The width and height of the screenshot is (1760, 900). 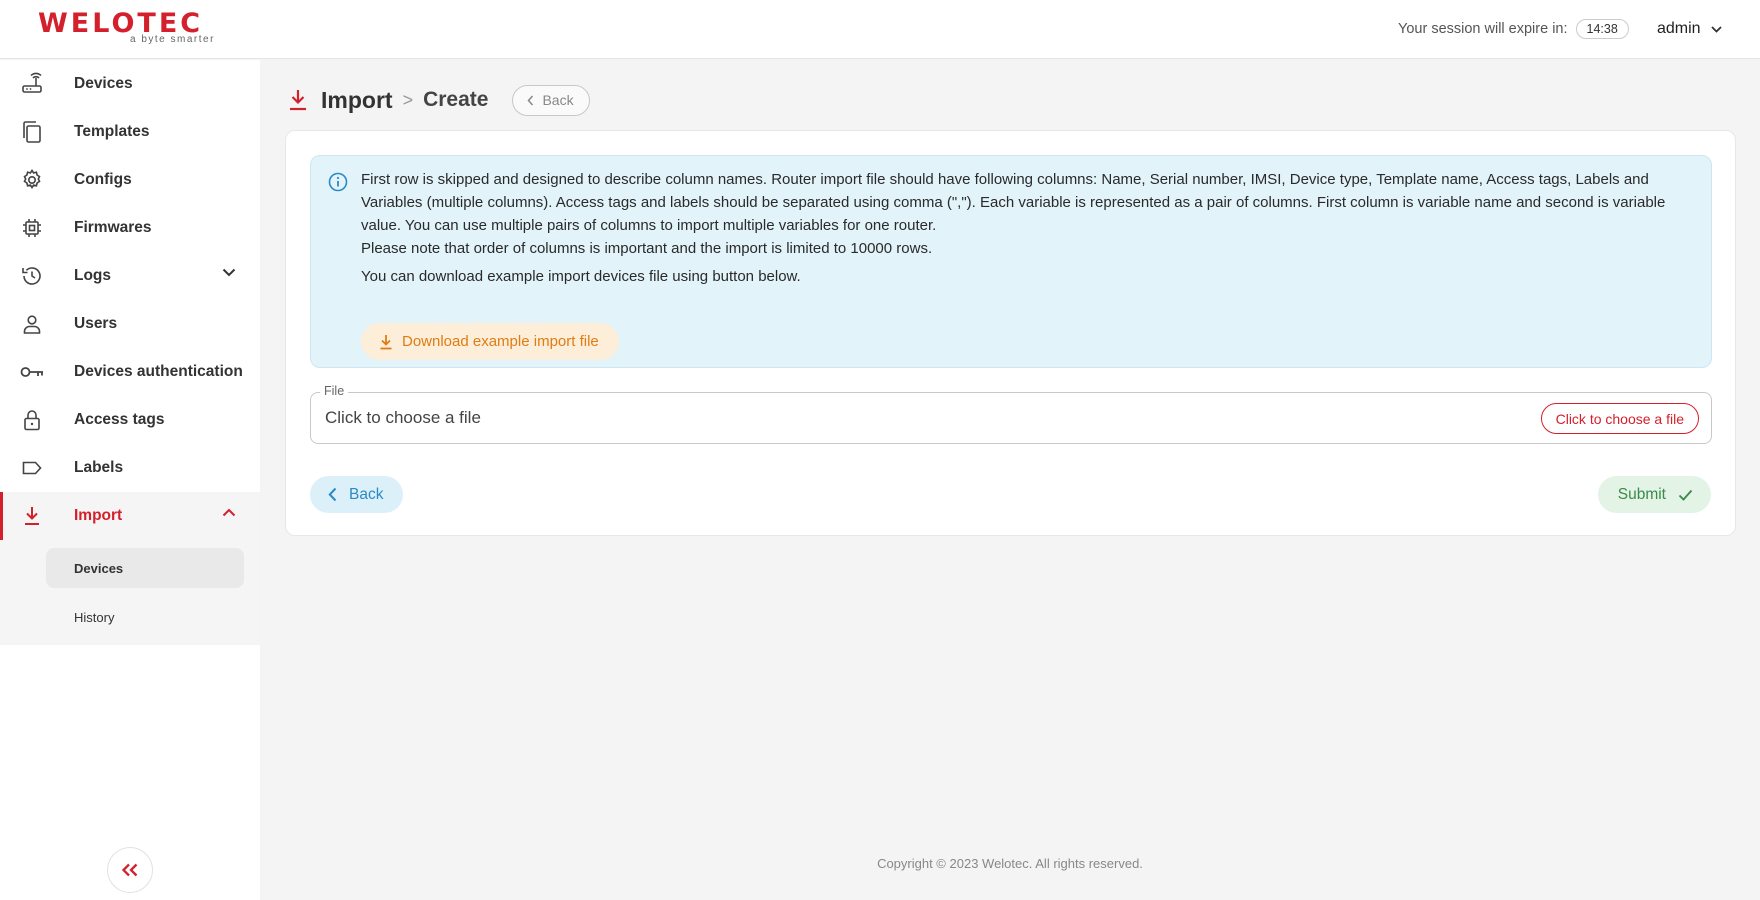 What do you see at coordinates (229, 512) in the screenshot?
I see `chevron-up-icon` at bounding box center [229, 512].